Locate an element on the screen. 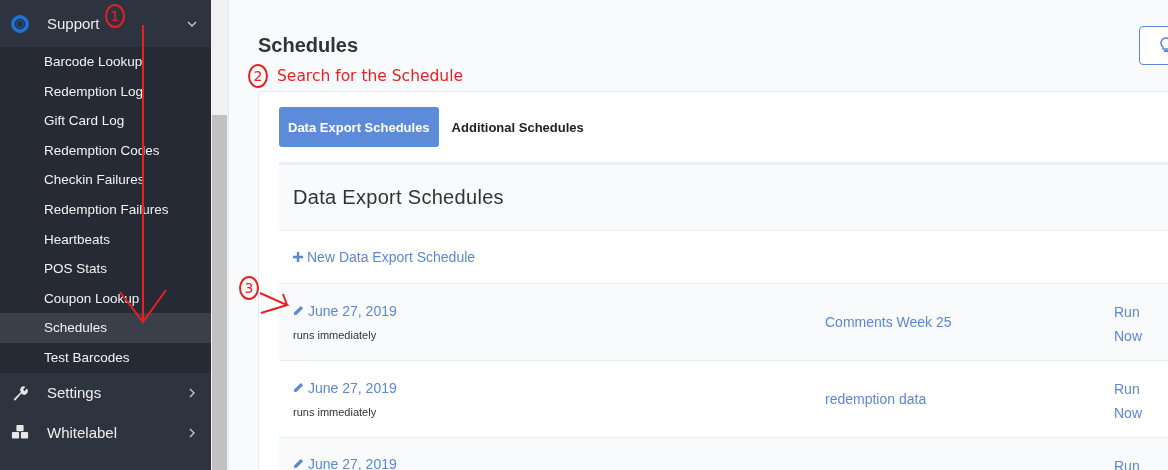 The image size is (1168, 470). nav-item: Whitelabel is located at coordinates (64, 432).